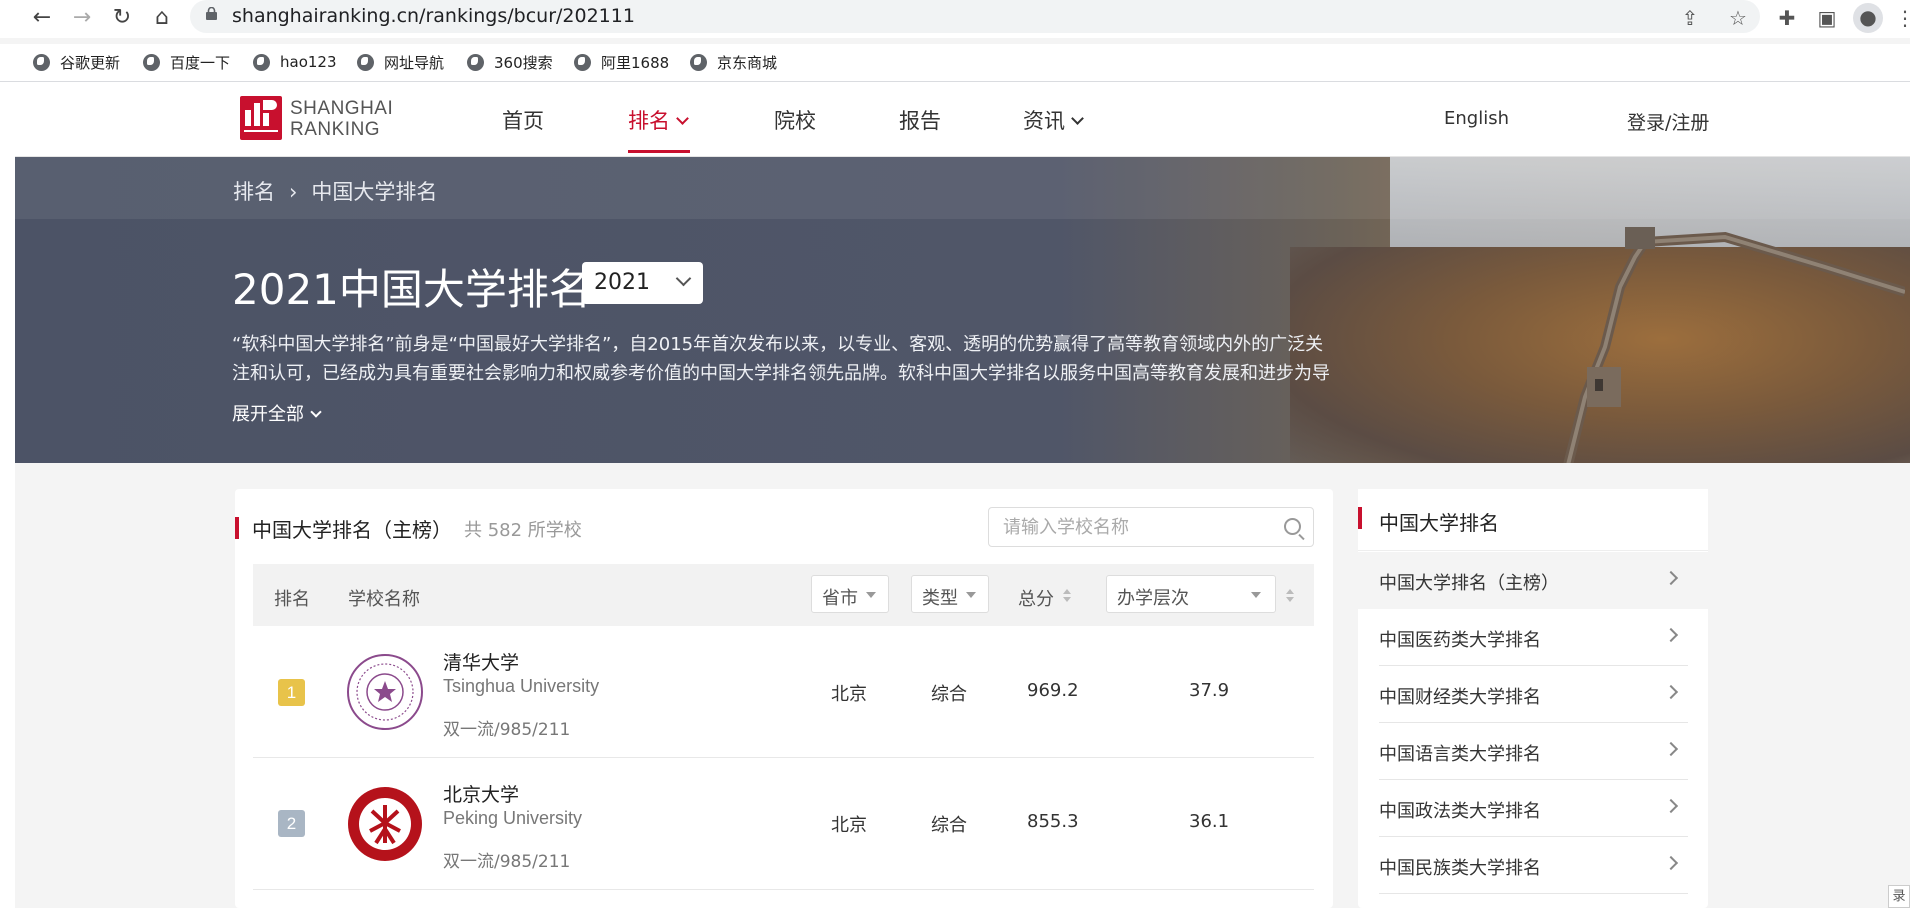  Describe the element at coordinates (510, 62) in the screenshot. I see `bookmark-item: 360搜索` at that location.